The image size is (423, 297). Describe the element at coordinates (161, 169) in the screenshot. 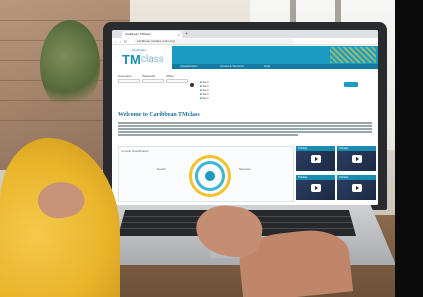

I see `chart-label: Goods` at that location.